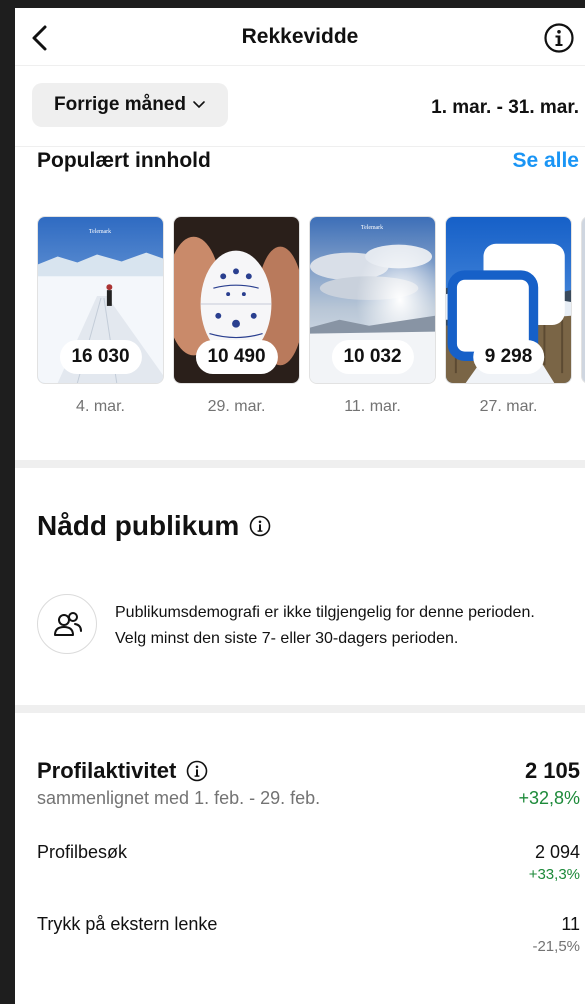 The width and height of the screenshot is (585, 1004). I want to click on metric-value-profile-visits: 2 094, so click(557, 852).